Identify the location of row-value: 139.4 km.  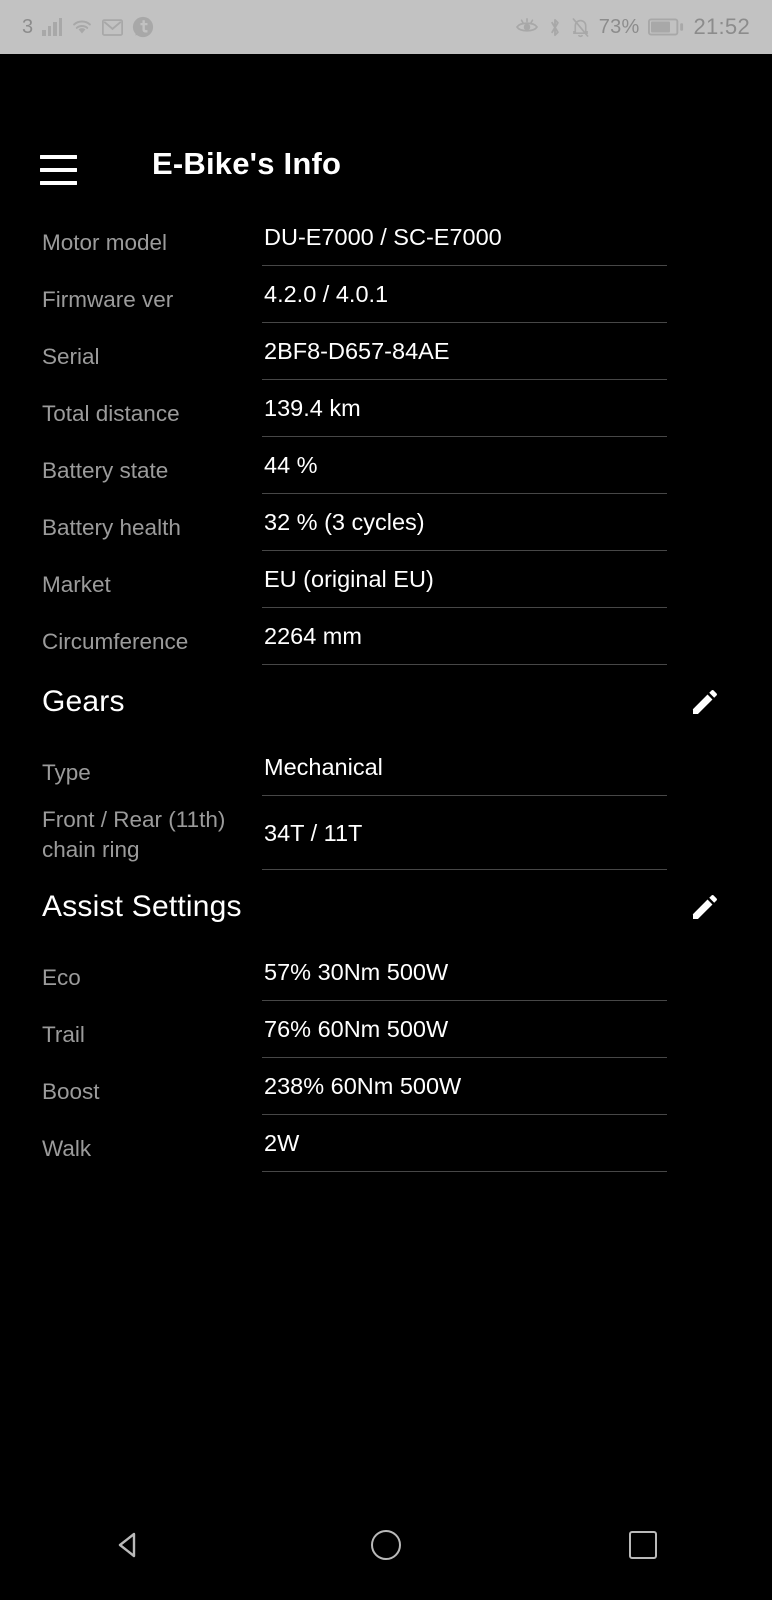
(312, 408).